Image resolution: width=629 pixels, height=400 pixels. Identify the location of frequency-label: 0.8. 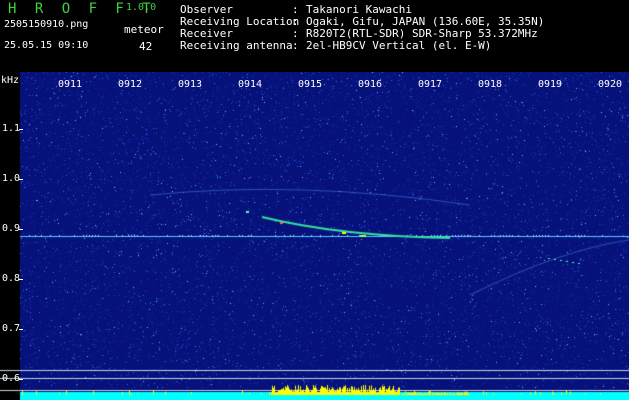
(11, 278).